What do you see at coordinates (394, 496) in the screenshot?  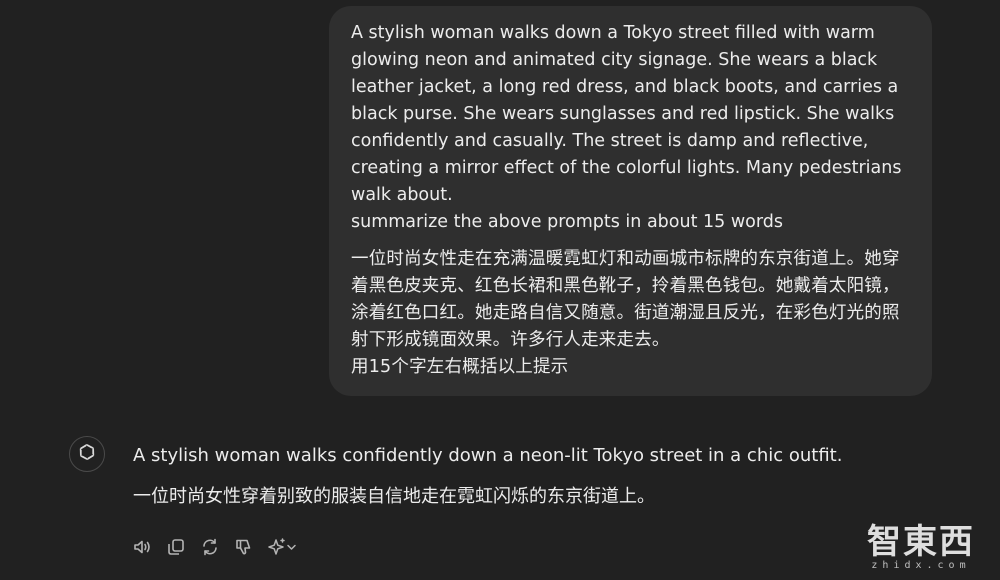 I see `assistant-reply-chinese: 一位时尚女性穿着别致的服装自信地走在霓虹闪烁的东京街道上。` at bounding box center [394, 496].